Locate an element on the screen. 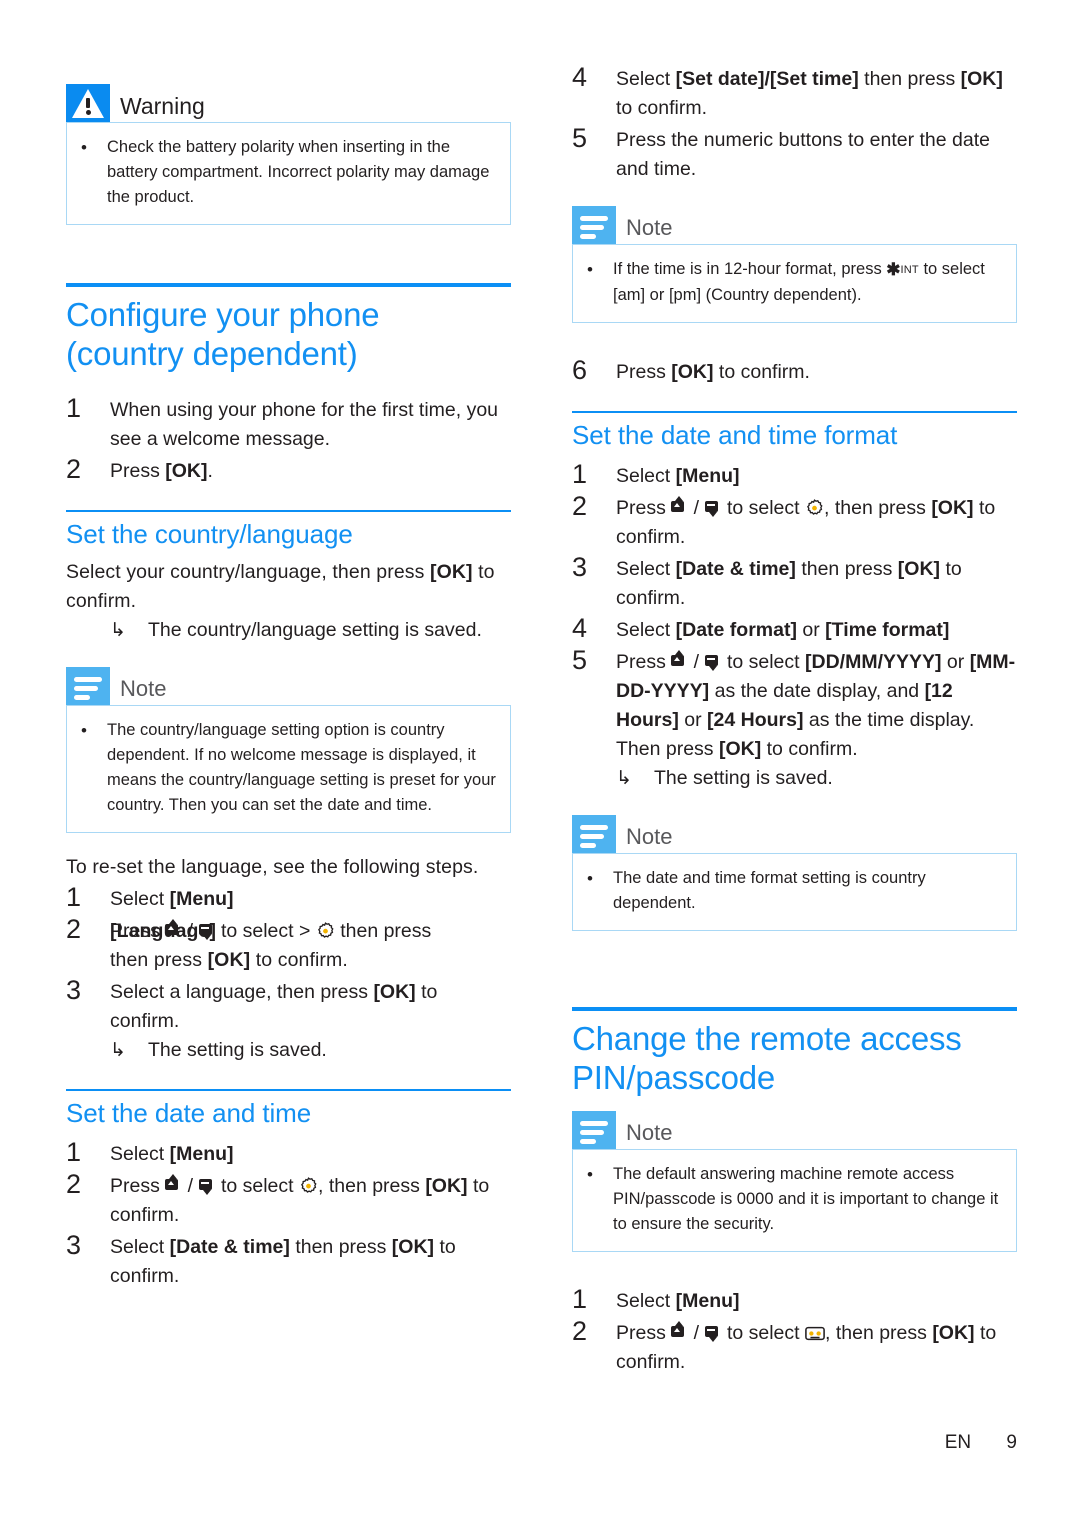 The image size is (1080, 1527). step-text: Select [Menu] is located at coordinates (678, 476).